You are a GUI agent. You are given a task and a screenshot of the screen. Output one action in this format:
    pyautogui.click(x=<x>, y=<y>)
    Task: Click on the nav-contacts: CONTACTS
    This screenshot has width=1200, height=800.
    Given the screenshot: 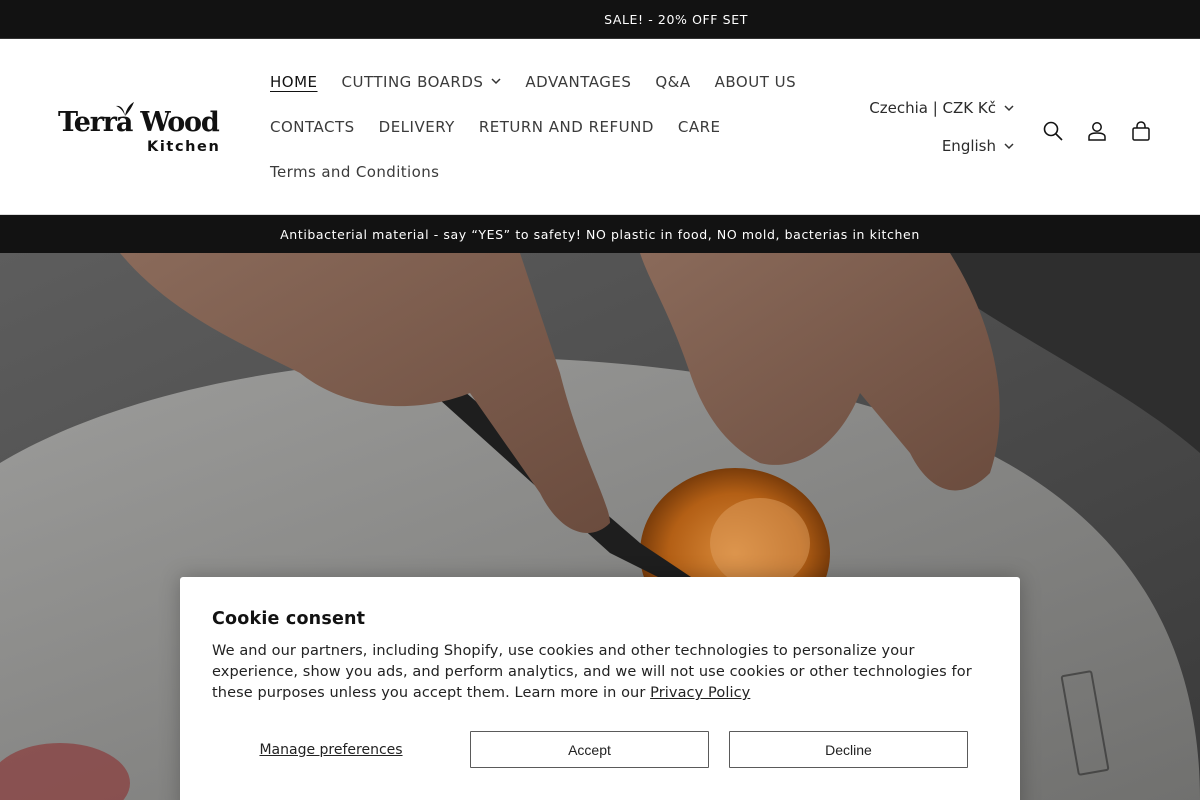 What is the action you would take?
    pyautogui.click(x=312, y=127)
    